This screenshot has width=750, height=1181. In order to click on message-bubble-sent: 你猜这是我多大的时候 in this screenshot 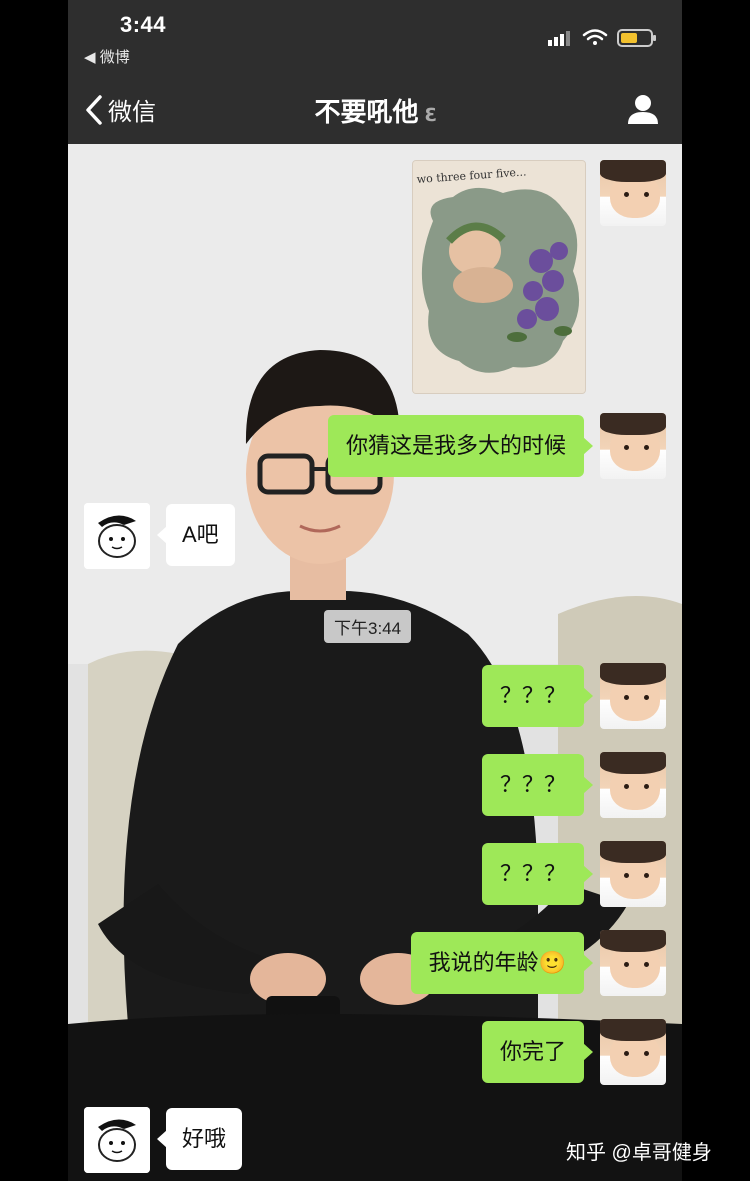, I will do `click(460, 446)`.